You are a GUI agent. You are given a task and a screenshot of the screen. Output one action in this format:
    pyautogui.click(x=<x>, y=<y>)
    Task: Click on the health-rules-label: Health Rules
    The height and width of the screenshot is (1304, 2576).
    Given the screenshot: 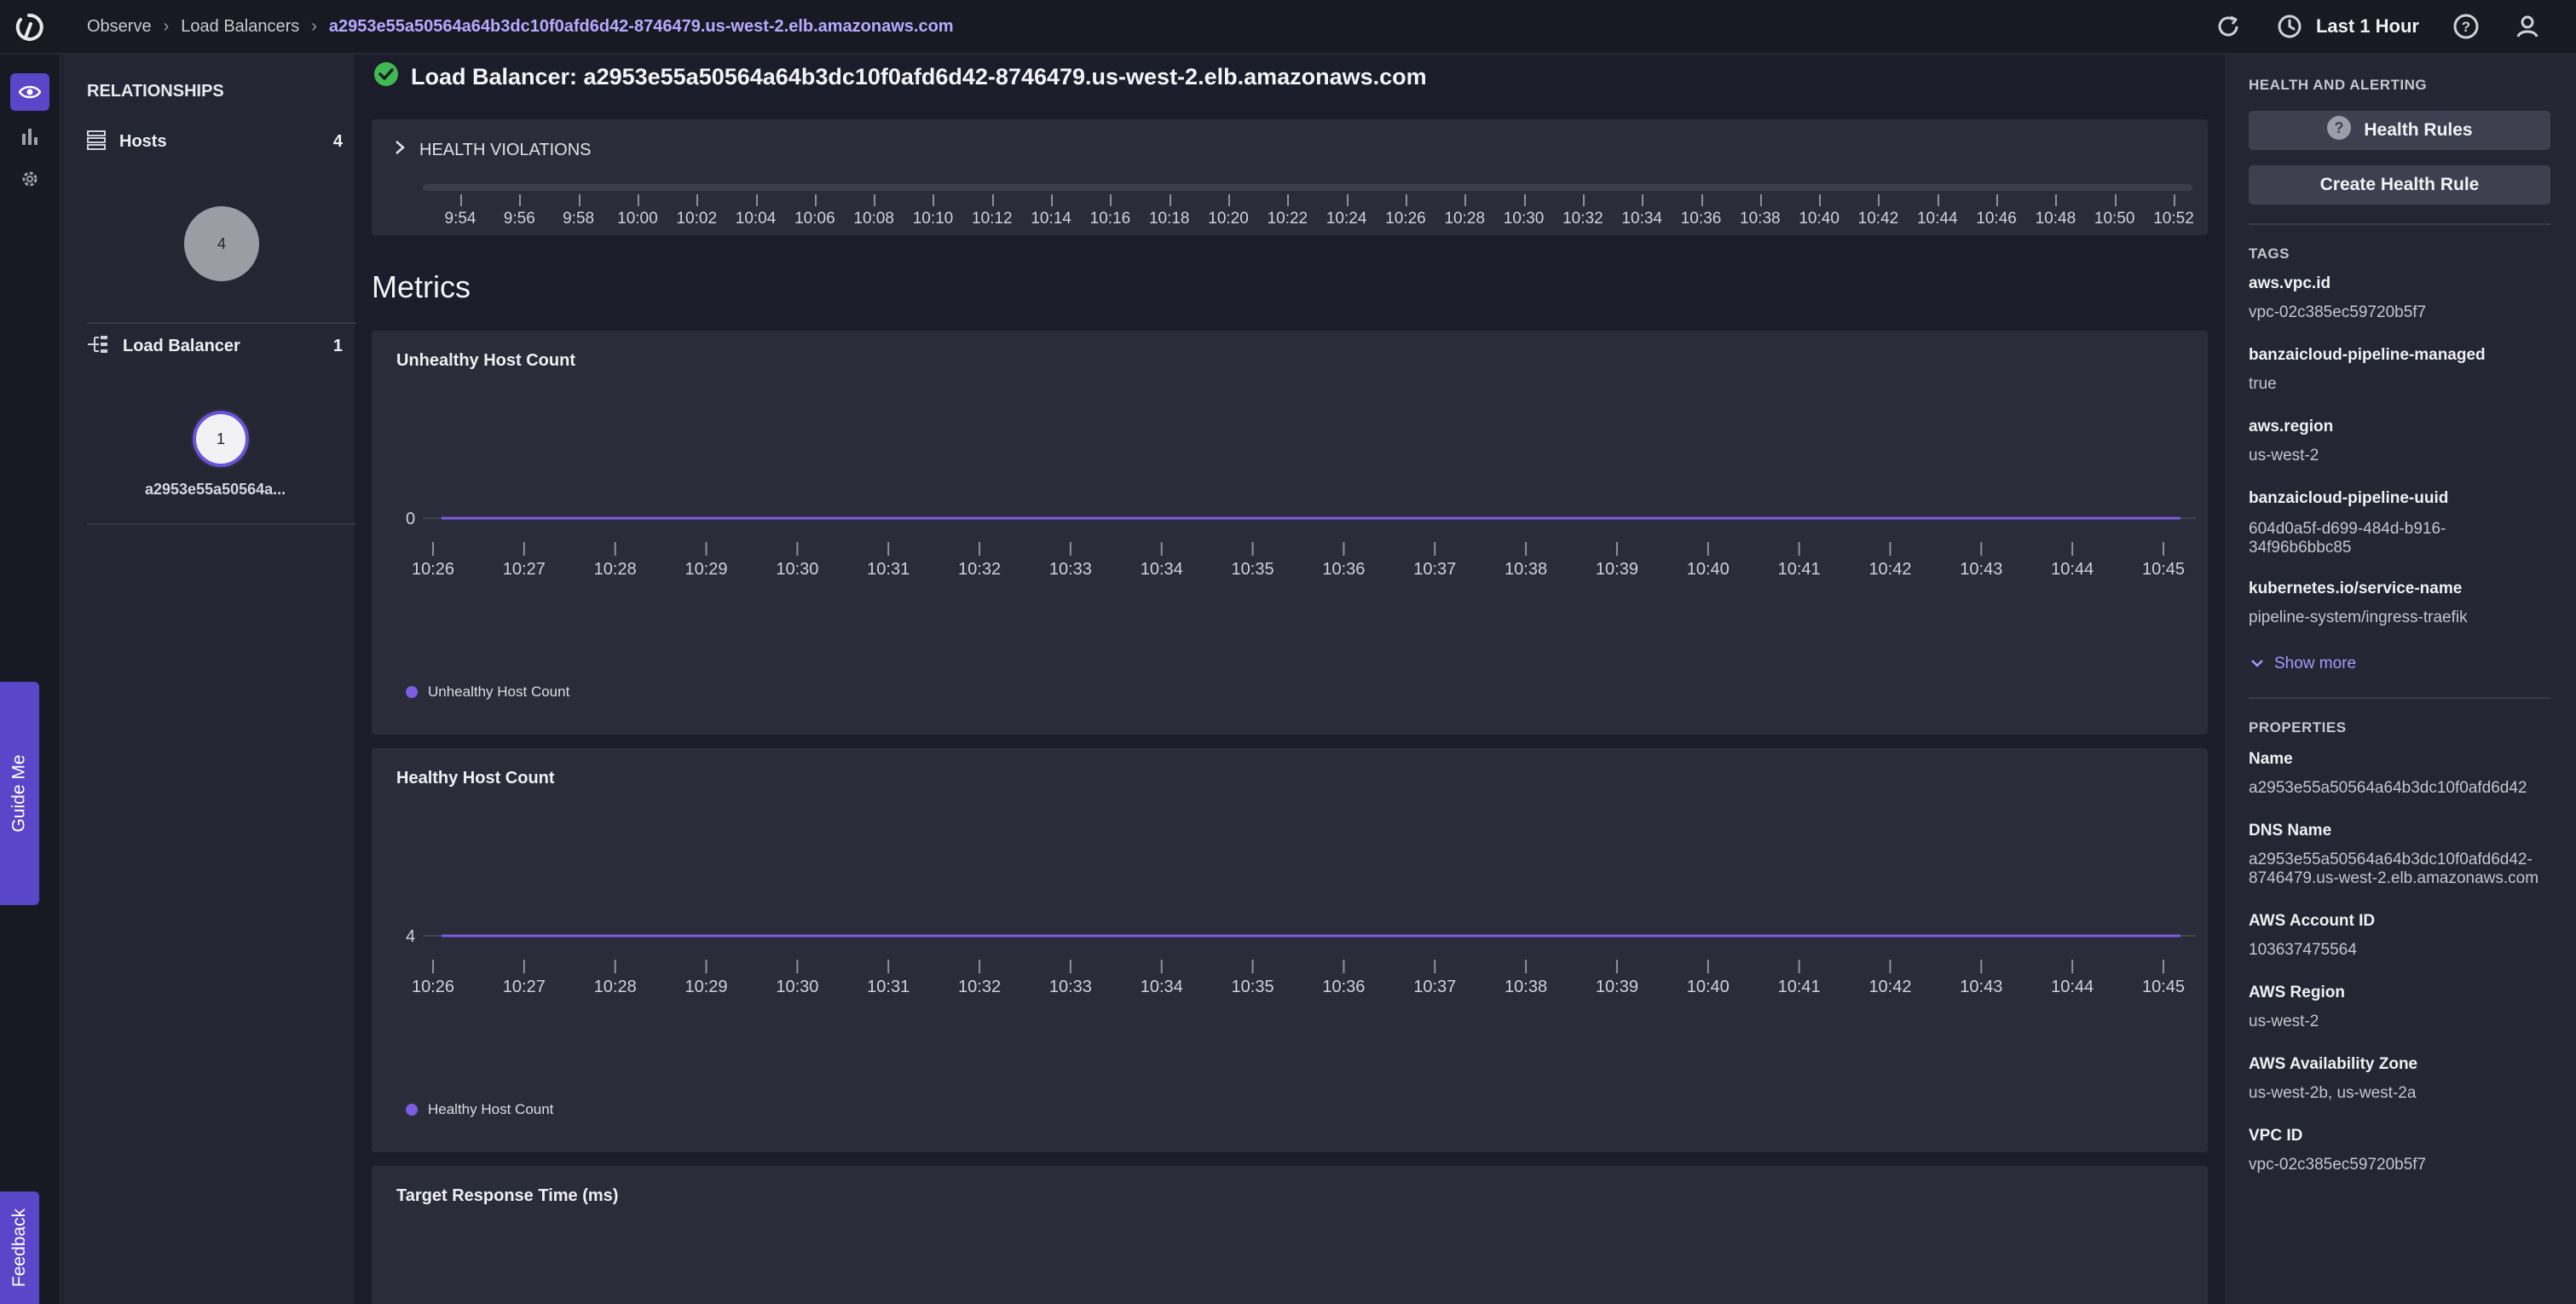 What is the action you would take?
    pyautogui.click(x=2418, y=130)
    